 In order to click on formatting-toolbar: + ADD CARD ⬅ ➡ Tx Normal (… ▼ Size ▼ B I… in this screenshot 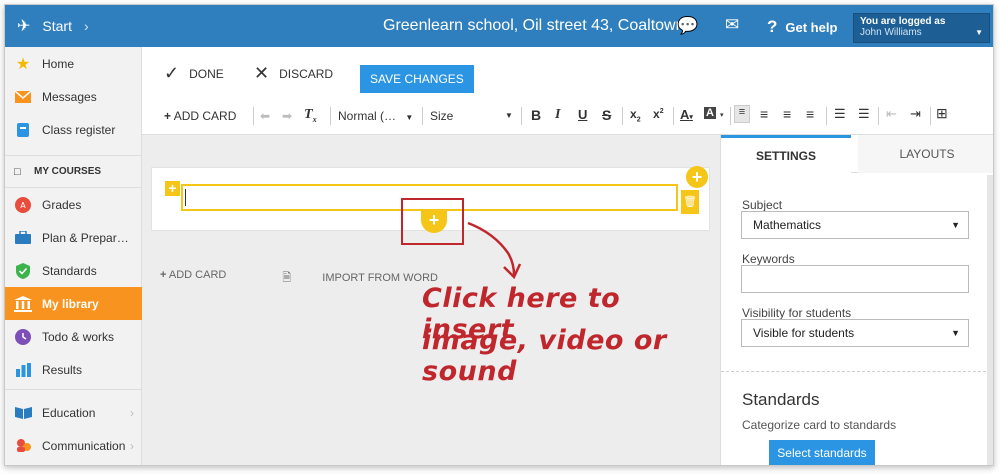, I will do `click(567, 116)`.